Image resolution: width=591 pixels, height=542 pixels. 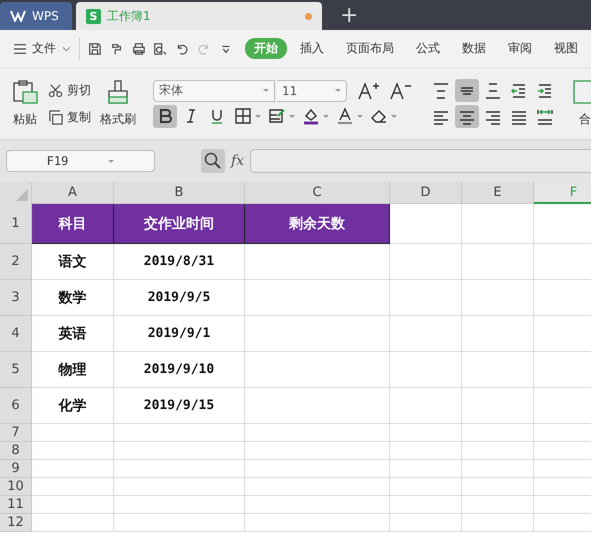 What do you see at coordinates (66, 49) in the screenshot?
I see `caret-icon` at bounding box center [66, 49].